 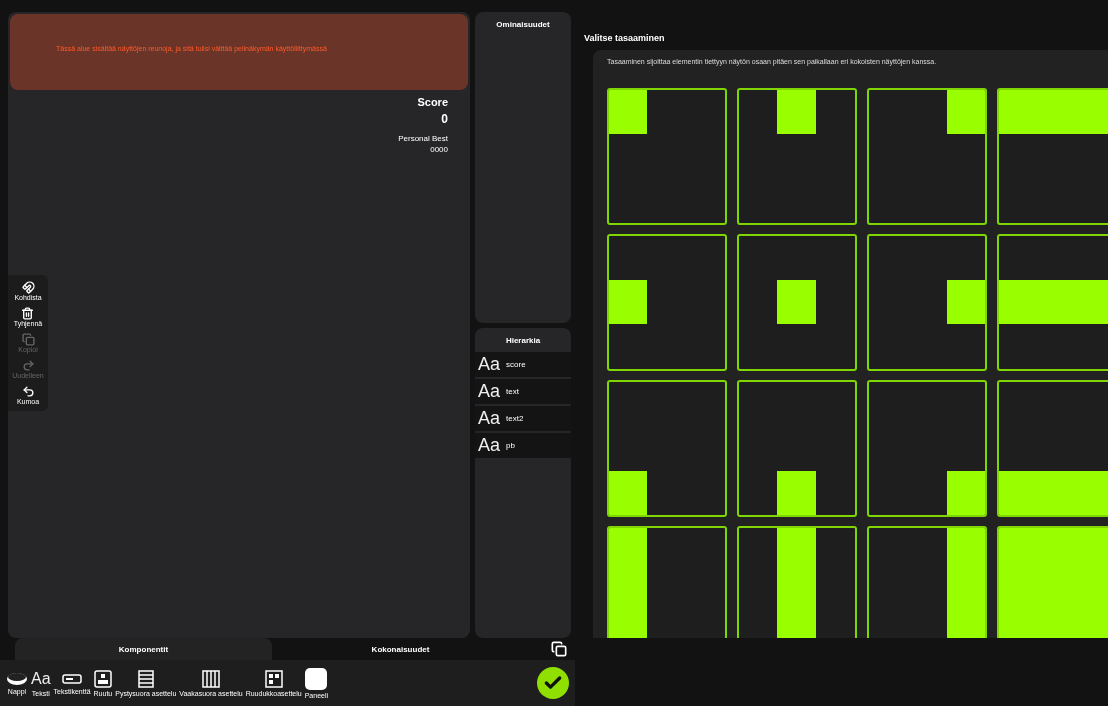 I want to click on box-icon, so click(x=102, y=678).